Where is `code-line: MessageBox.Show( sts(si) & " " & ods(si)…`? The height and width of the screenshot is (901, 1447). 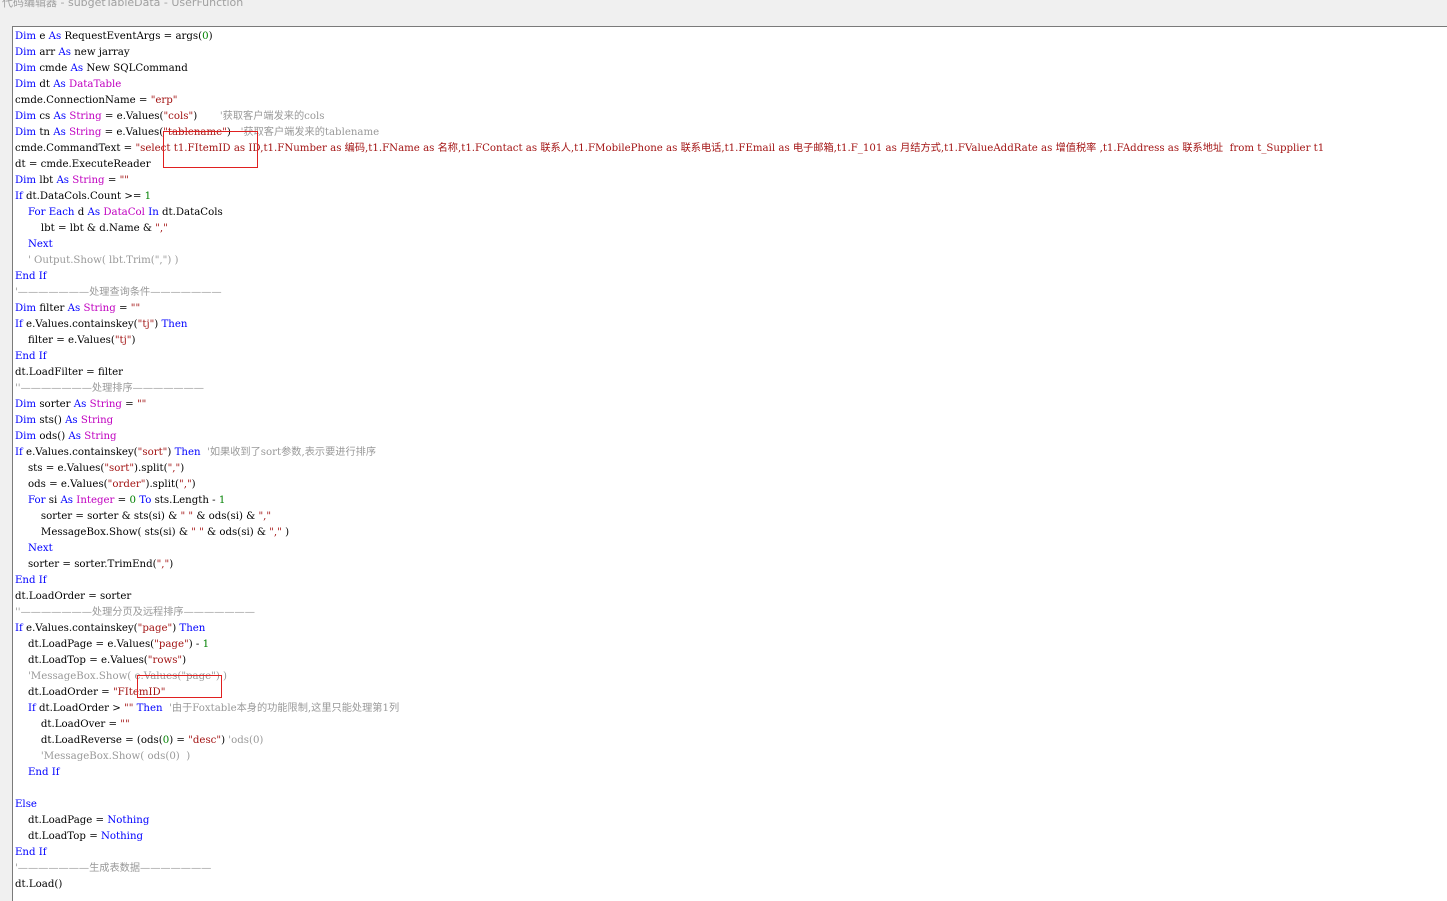 code-line: MessageBox.Show( sts(si) & " " & ods(si)… is located at coordinates (669, 533).